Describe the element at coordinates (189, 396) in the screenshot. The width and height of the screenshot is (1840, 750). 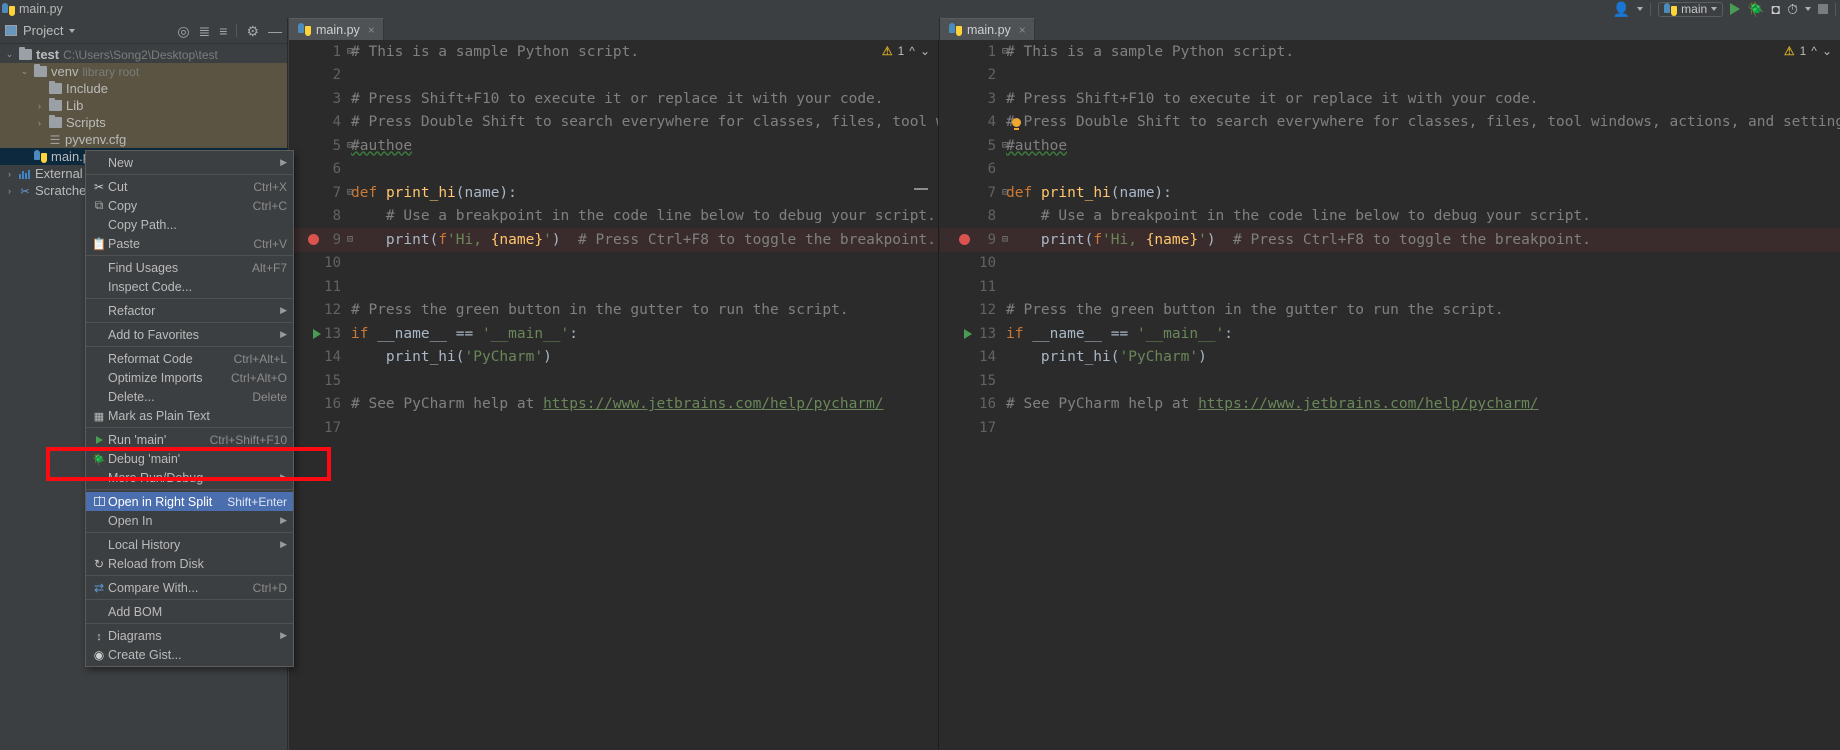
I see `menu-item-delete: Delete... Delete` at that location.